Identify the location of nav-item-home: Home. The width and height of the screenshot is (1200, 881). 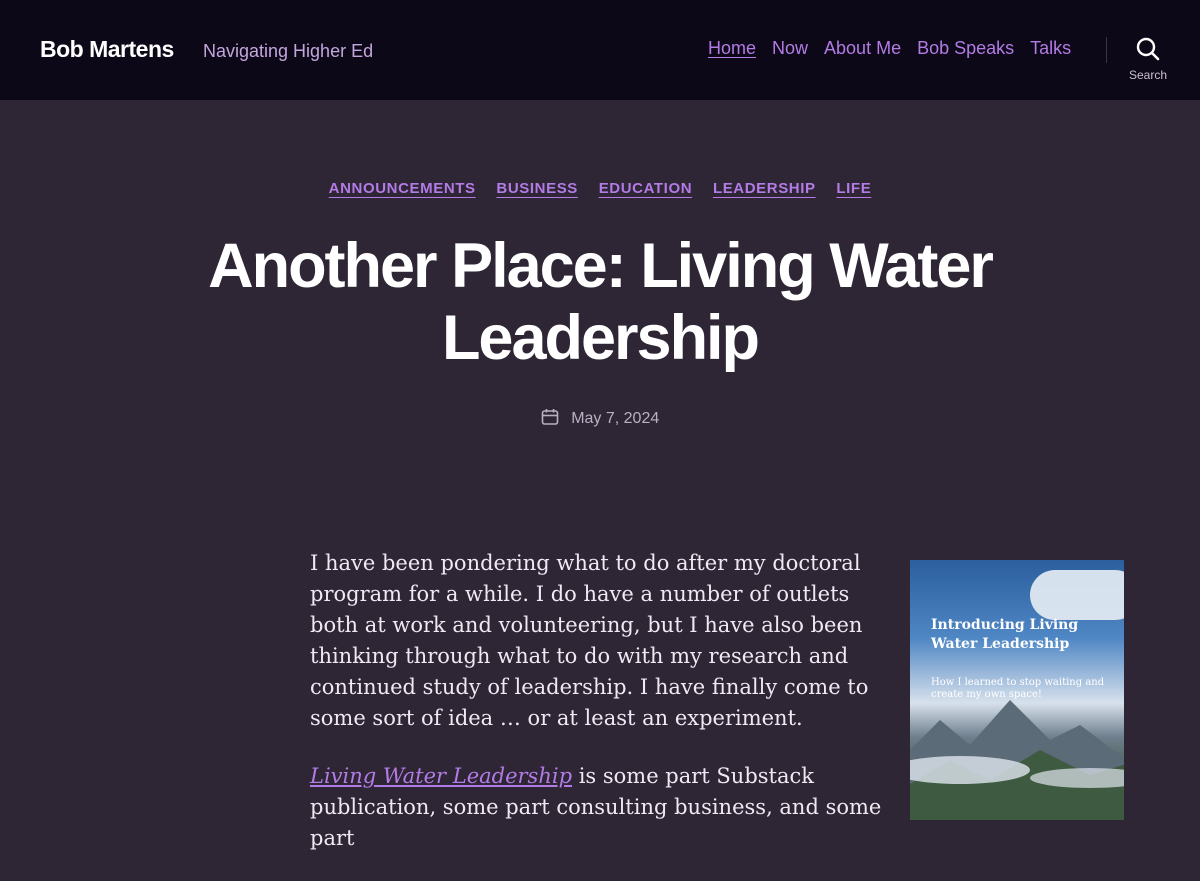
(732, 48).